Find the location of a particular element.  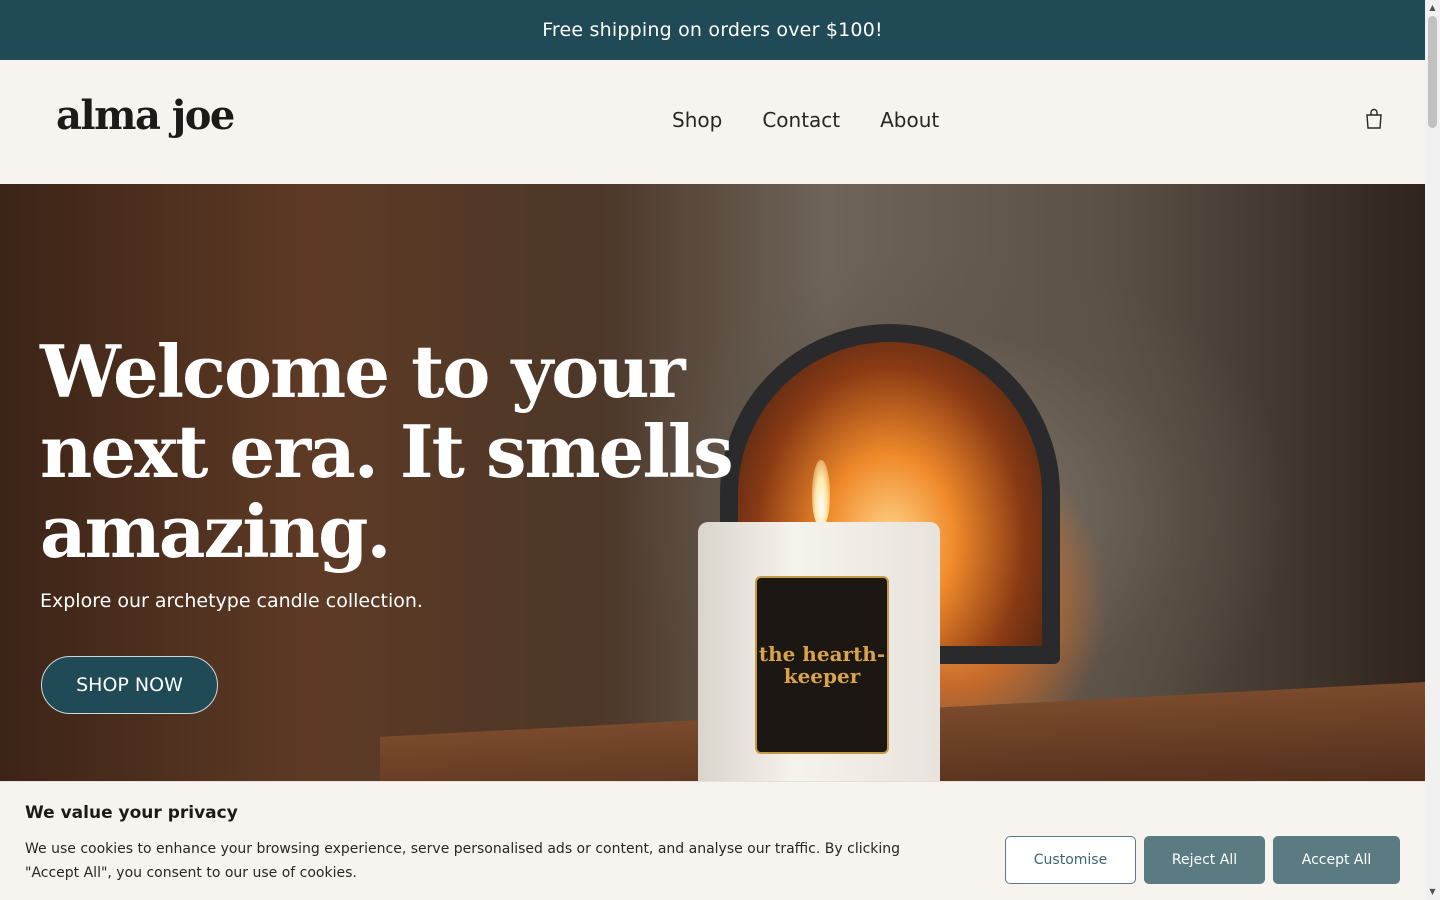

nav-about: About is located at coordinates (909, 120).